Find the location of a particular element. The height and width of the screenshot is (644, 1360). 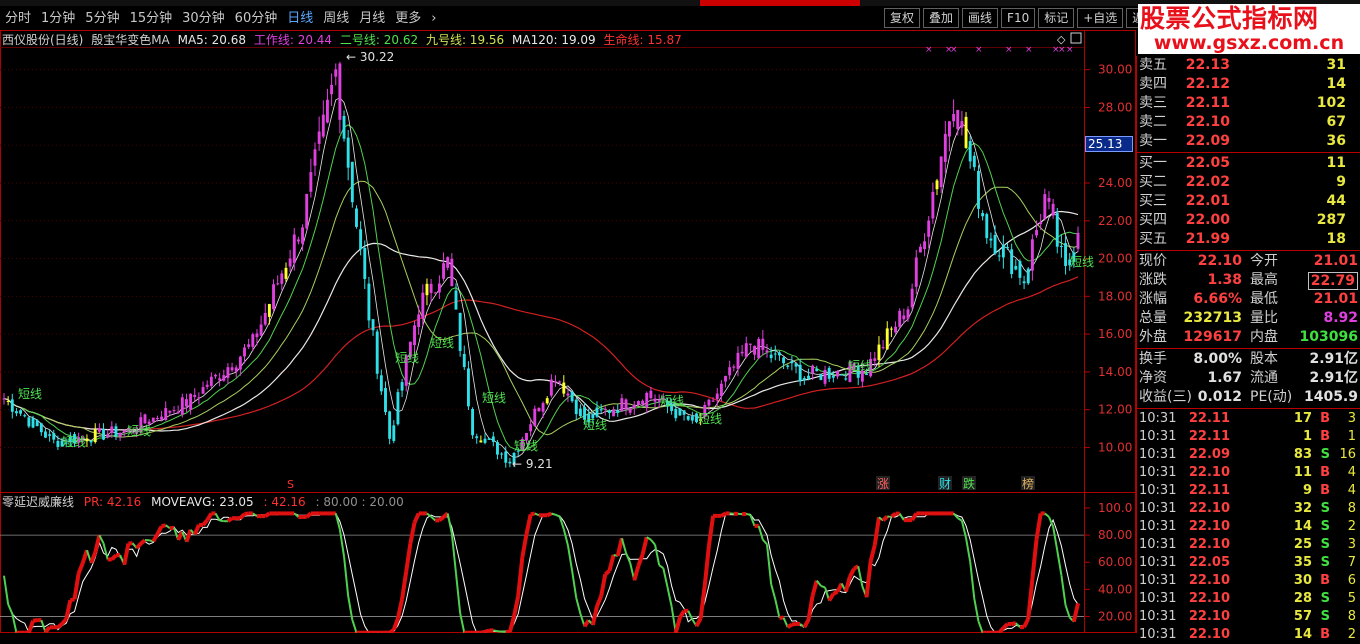

order-price: 22.11 is located at coordinates (1208, 103).